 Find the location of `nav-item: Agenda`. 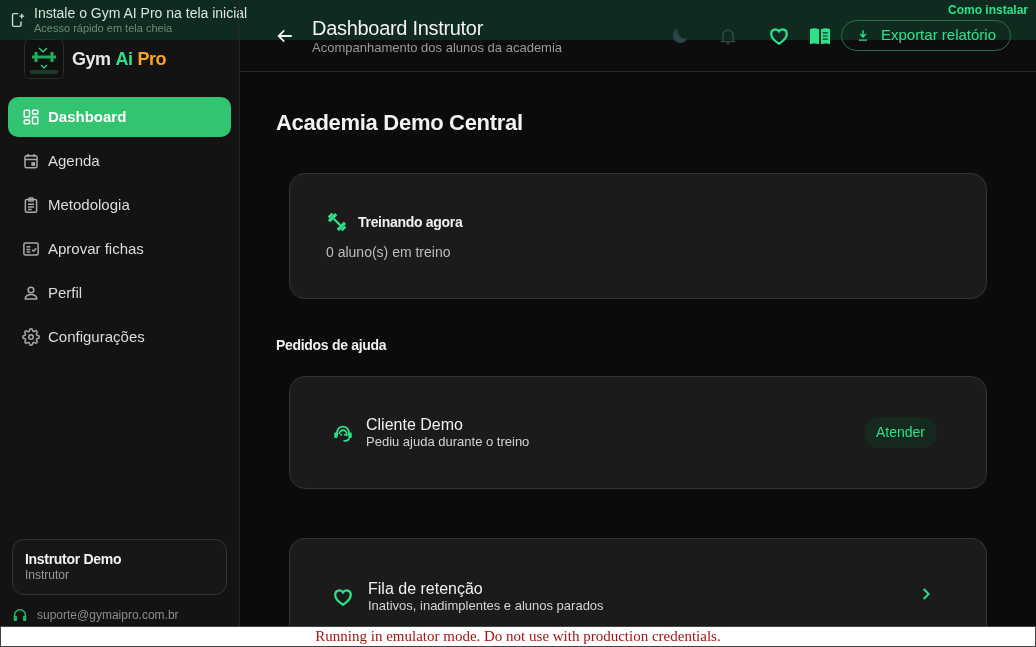

nav-item: Agenda is located at coordinates (119, 161).